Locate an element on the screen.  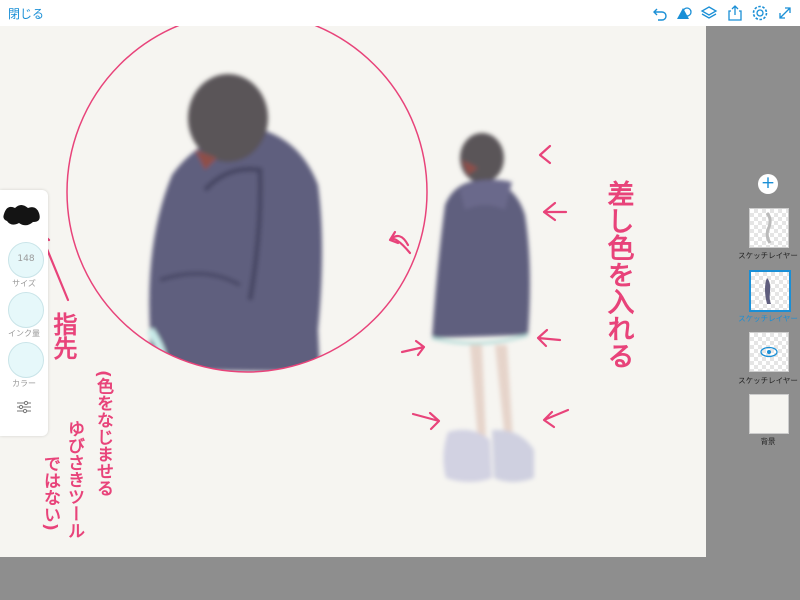
expand-icon is located at coordinates (785, 13).